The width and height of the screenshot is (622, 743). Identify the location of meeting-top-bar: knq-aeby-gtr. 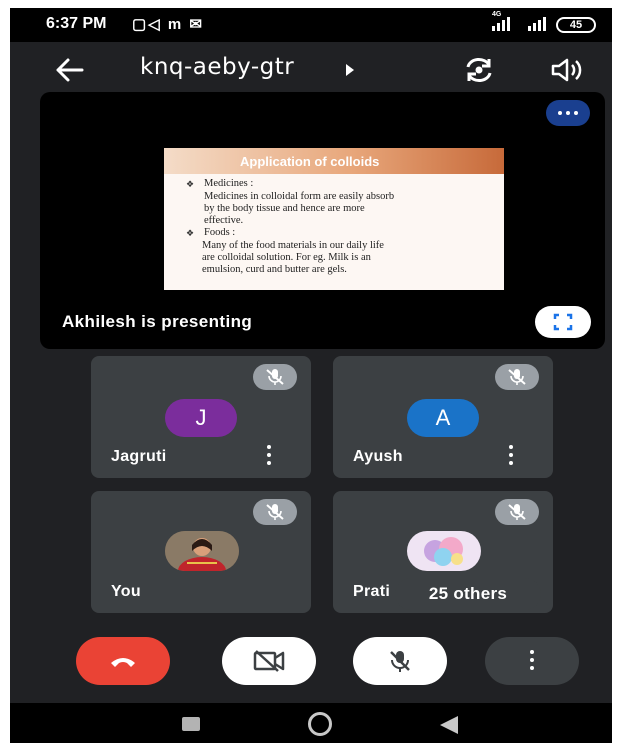
(311, 70).